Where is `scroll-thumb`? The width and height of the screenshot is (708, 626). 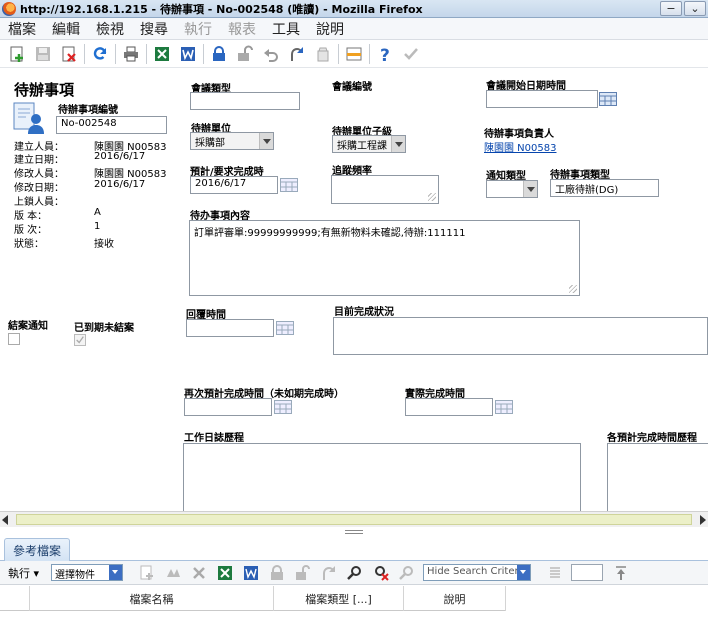 scroll-thumb is located at coordinates (354, 519).